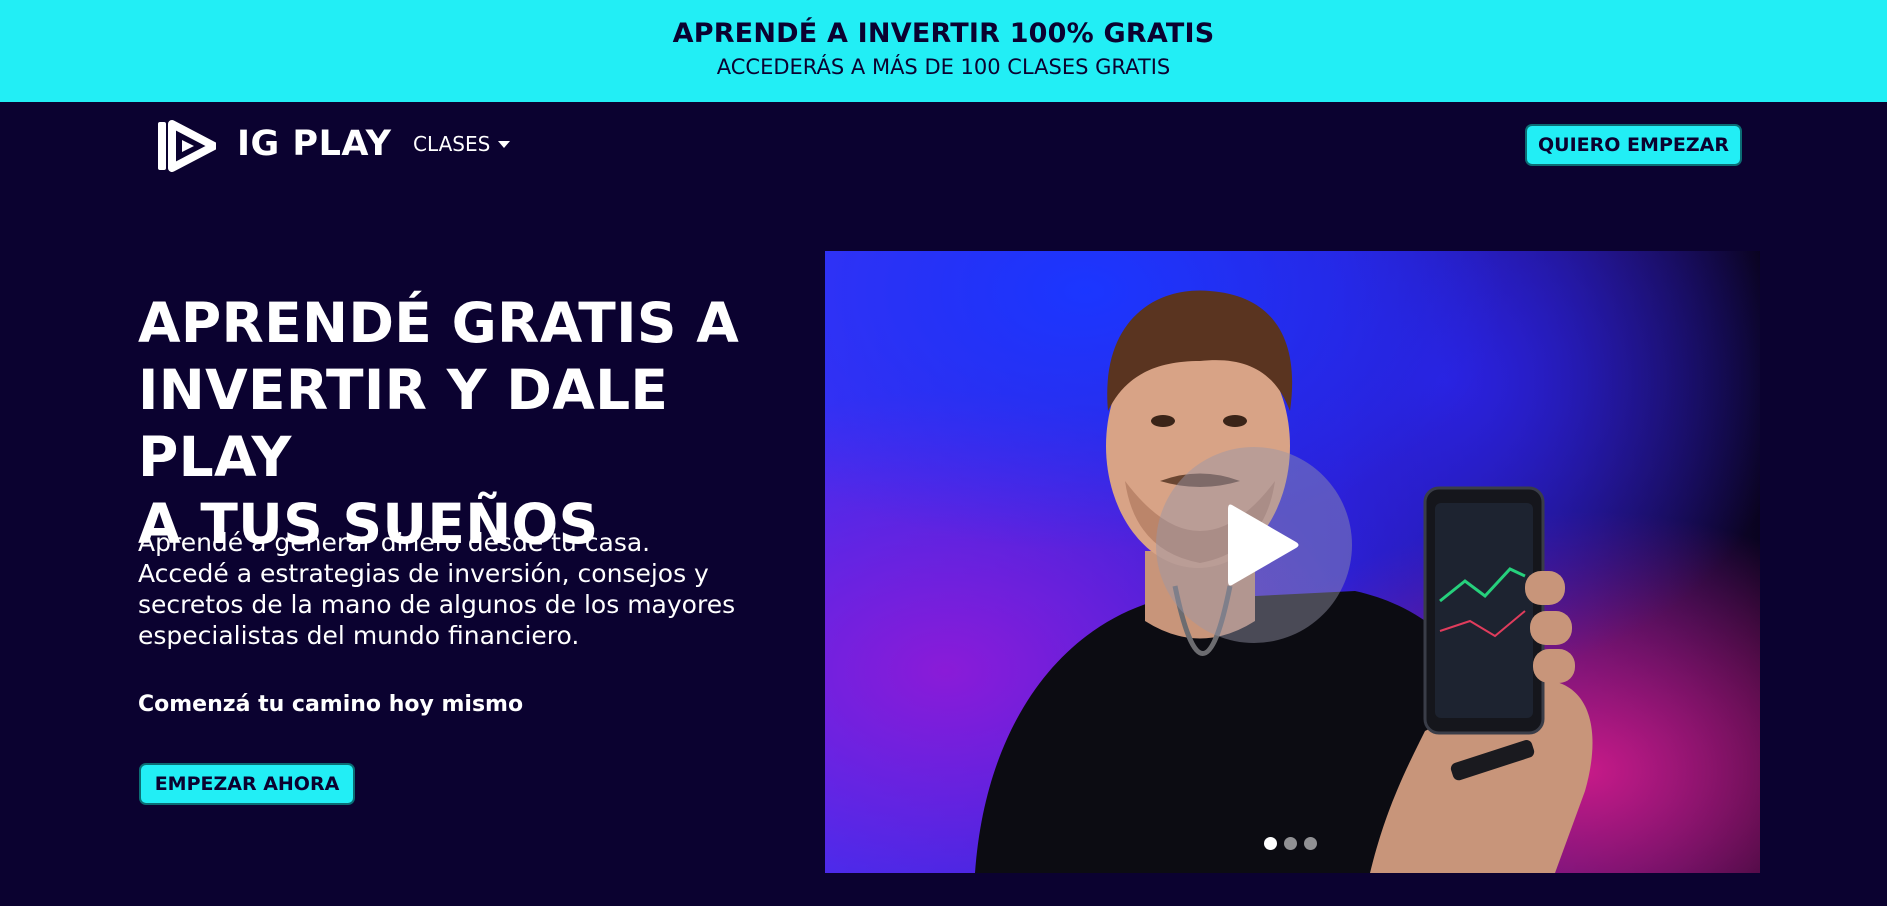  Describe the element at coordinates (943, 67) in the screenshot. I see `promo-subtitle: ACCEDERÁS A MÁS DE 100 CLASES GRATIS` at that location.